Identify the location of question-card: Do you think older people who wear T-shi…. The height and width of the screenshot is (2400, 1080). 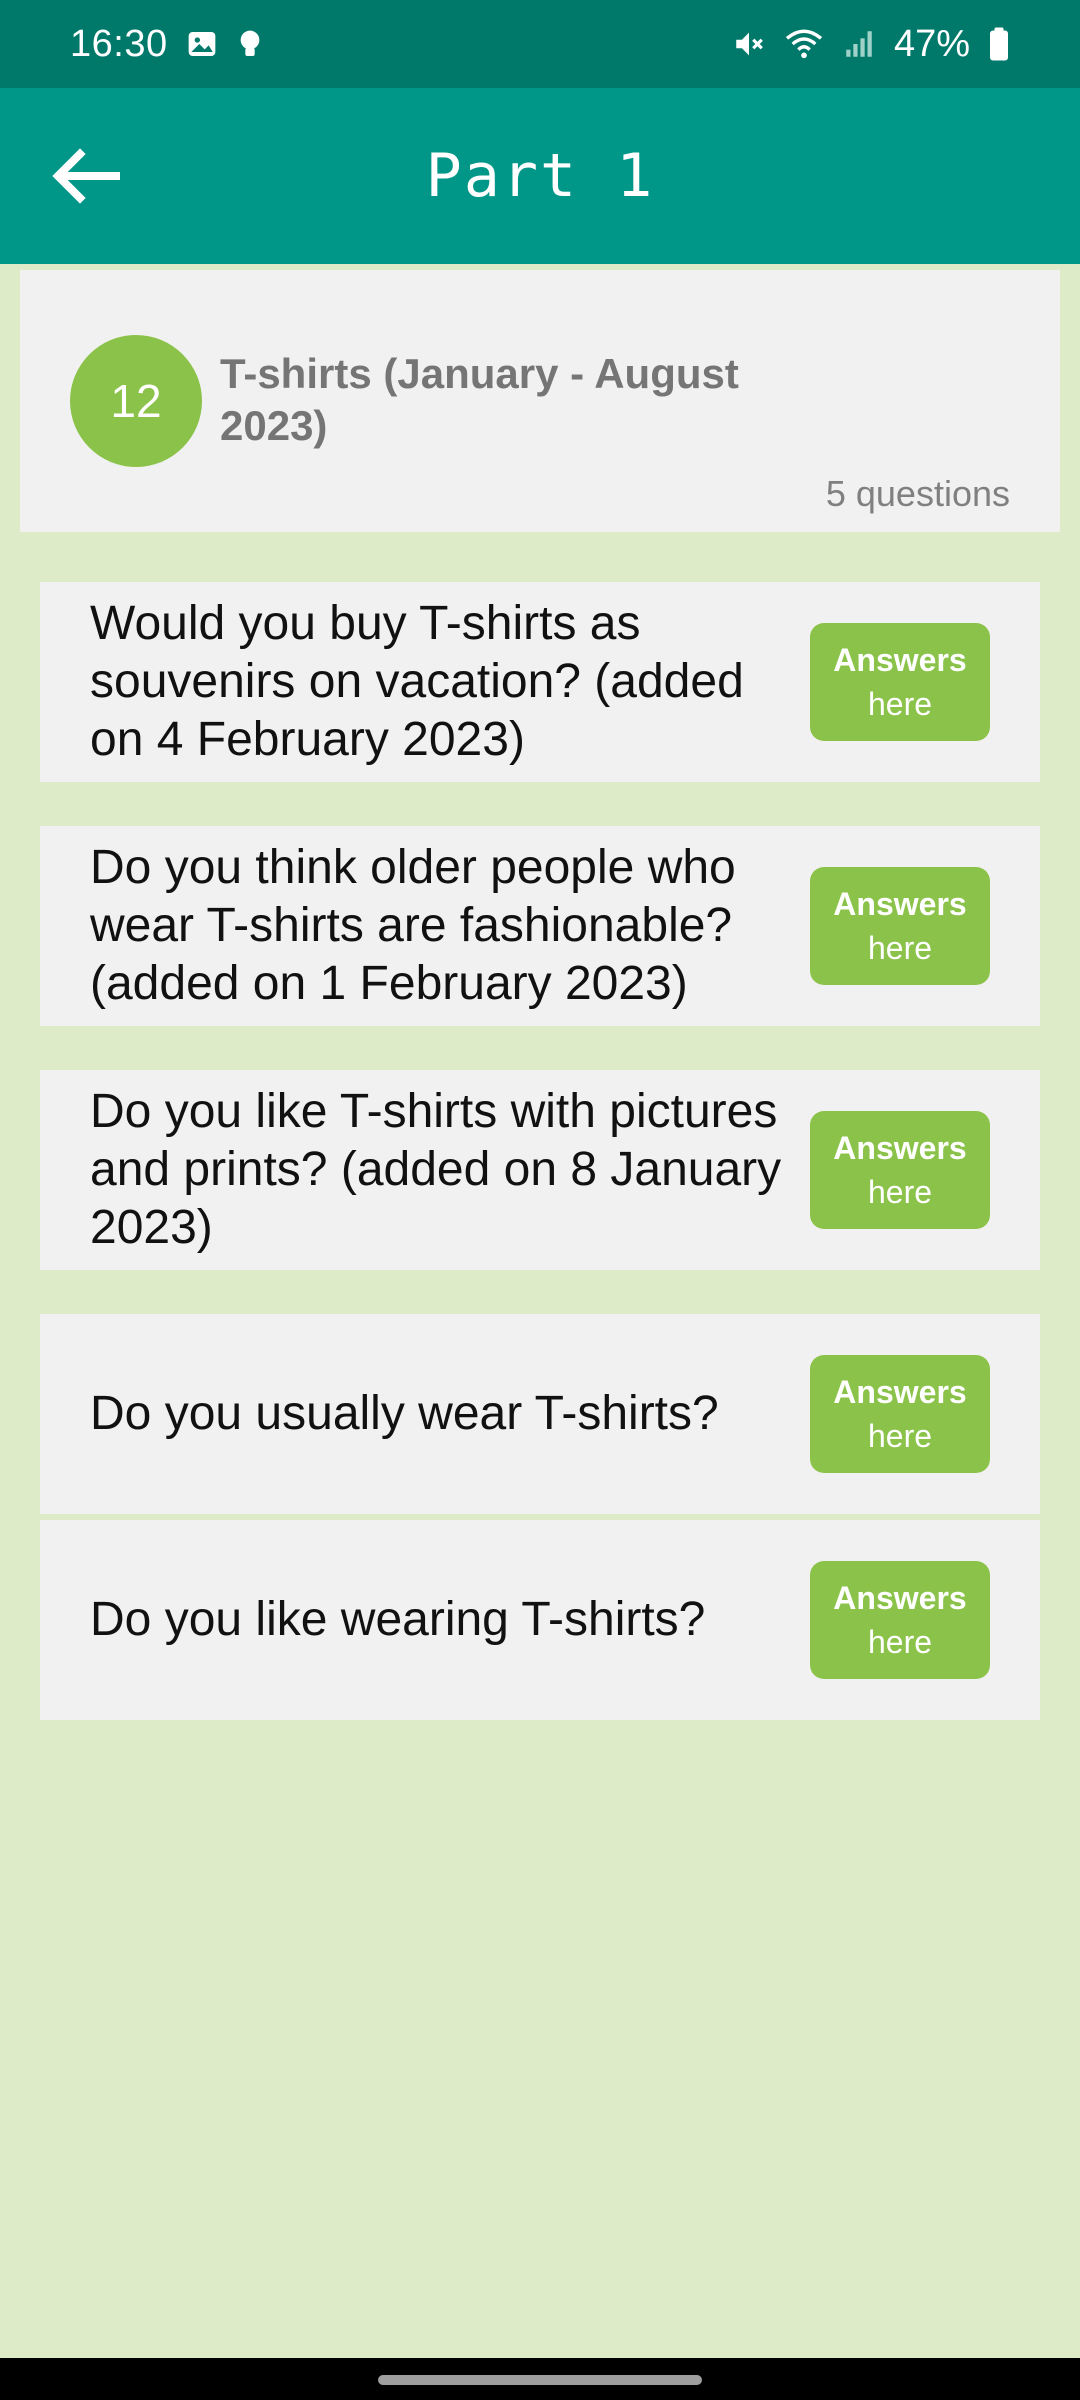
(540, 926).